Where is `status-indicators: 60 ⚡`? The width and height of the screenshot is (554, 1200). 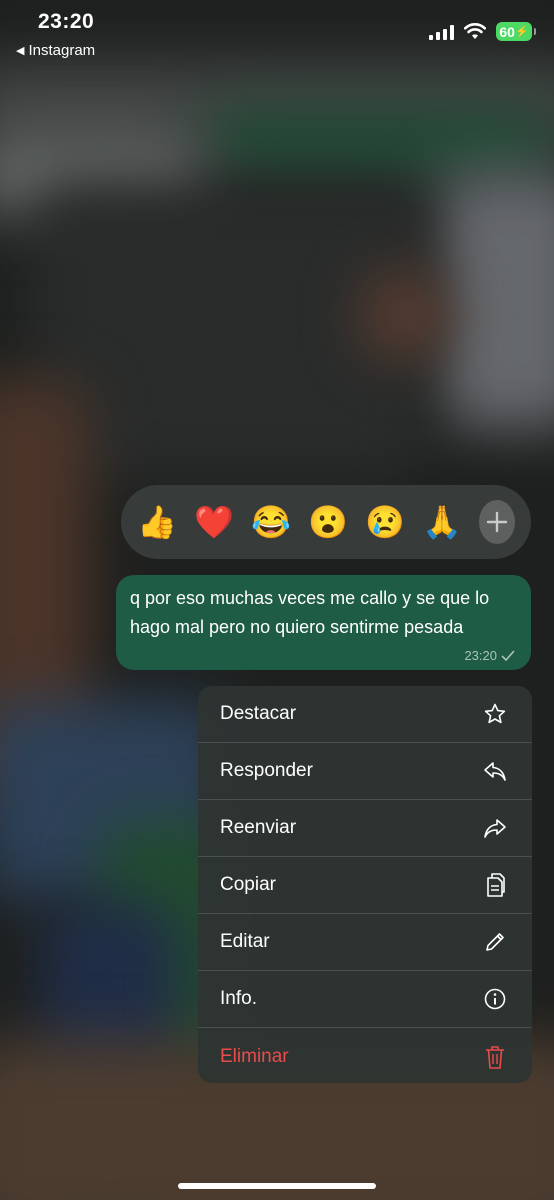
status-indicators: 60 ⚡ is located at coordinates (482, 31).